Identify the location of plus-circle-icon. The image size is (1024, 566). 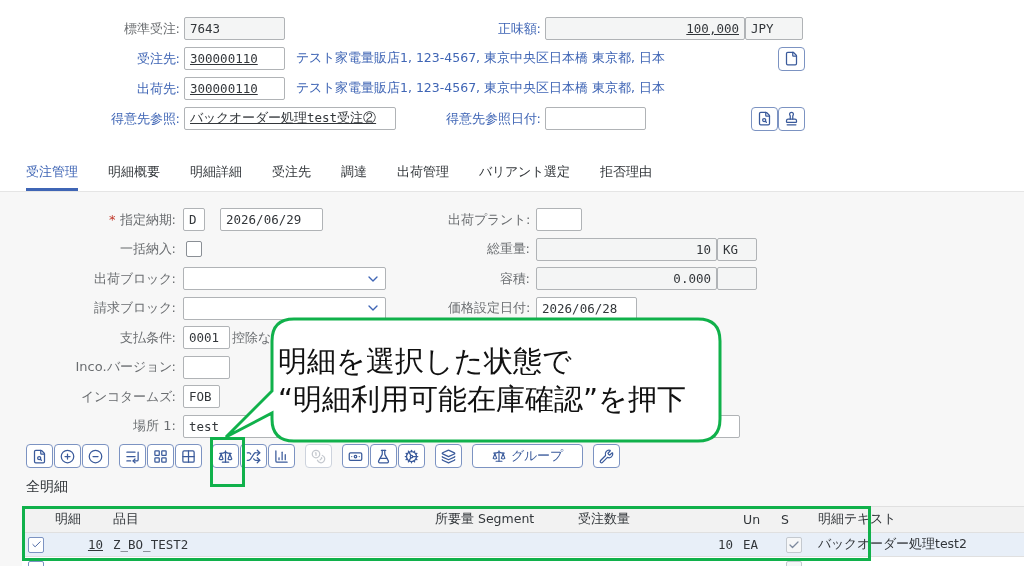
(67, 456).